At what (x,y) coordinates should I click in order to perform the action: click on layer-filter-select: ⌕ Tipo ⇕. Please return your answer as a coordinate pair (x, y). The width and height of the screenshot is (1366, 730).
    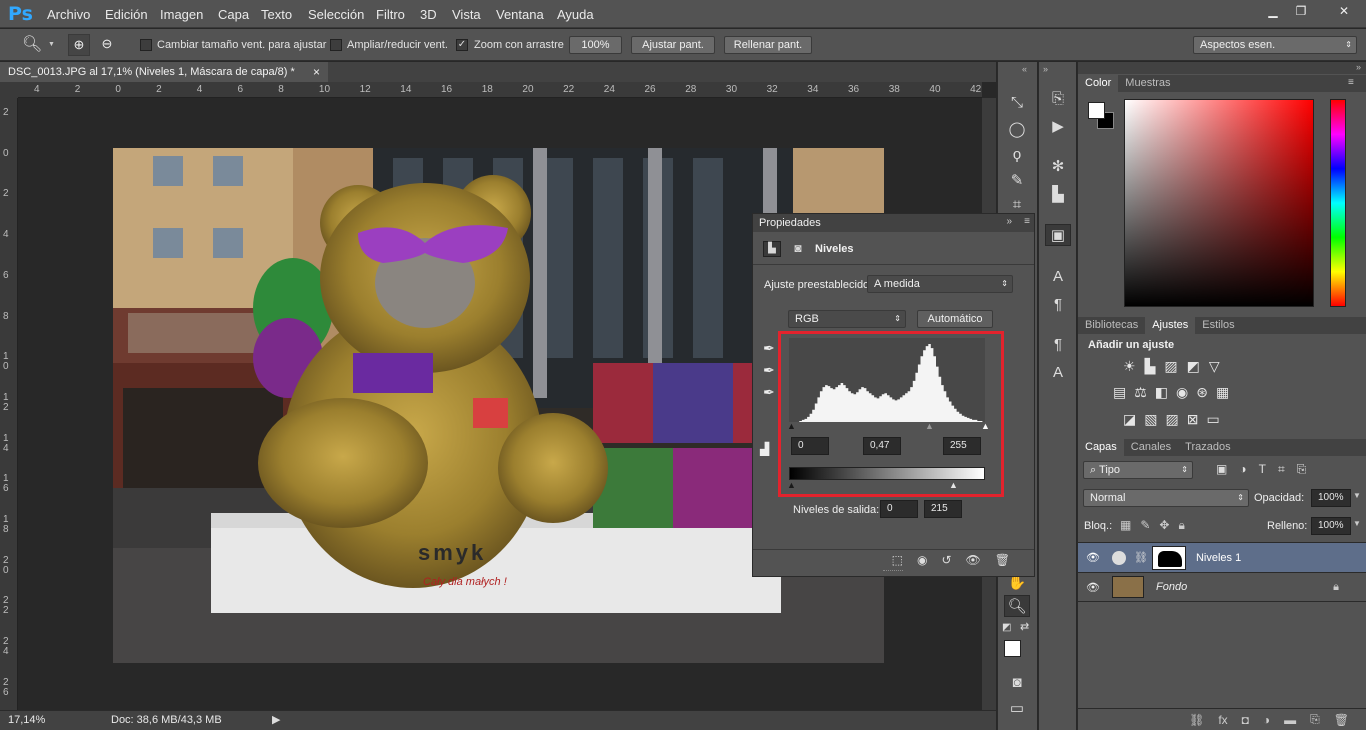
    Looking at the image, I should click on (1138, 470).